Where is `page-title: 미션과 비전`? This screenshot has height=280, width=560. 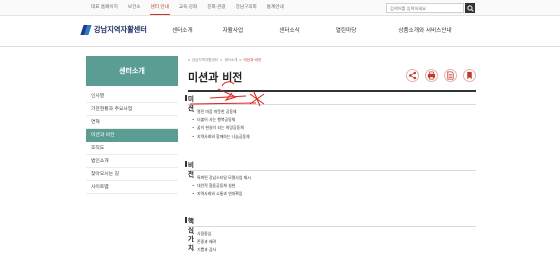
page-title: 미션과 비전 is located at coordinates (215, 77).